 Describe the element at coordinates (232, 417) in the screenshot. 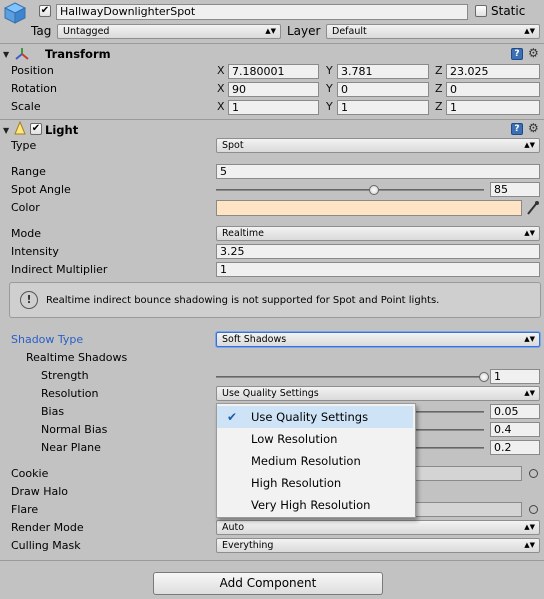

I see `checkmark-icon: ✔` at that location.